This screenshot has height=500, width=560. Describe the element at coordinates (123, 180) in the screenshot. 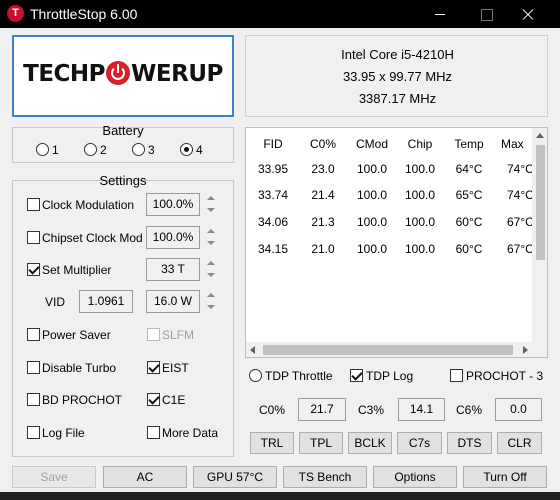

I see `settings-group-title: Settings` at that location.